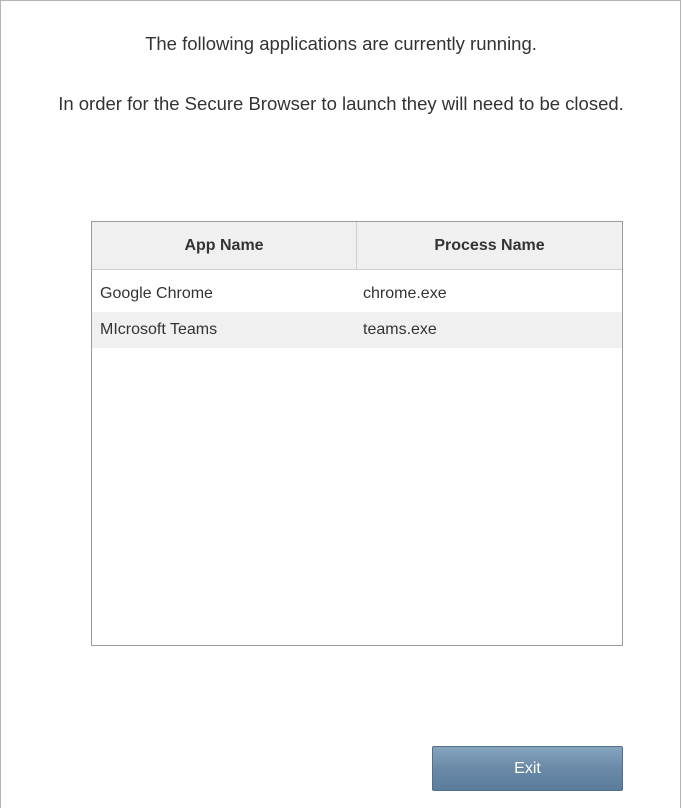 The width and height of the screenshot is (682, 808). Describe the element at coordinates (357, 294) in the screenshot. I see `table-row: Google Chrome chrome.exe` at that location.